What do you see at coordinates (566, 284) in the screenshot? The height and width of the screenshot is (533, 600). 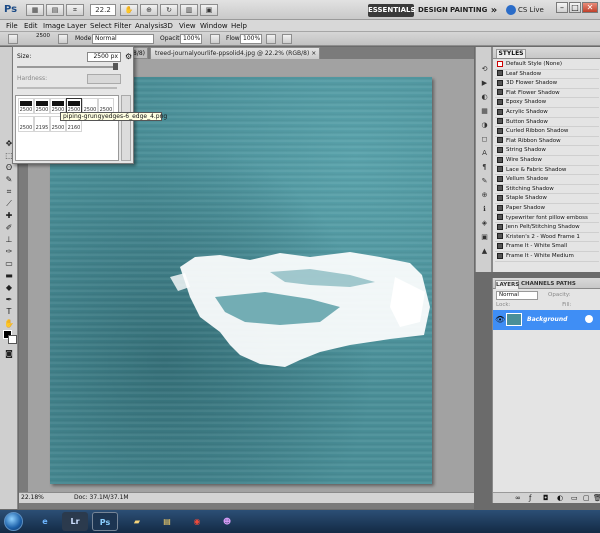 I see `tab-paths: PATHS` at bounding box center [566, 284].